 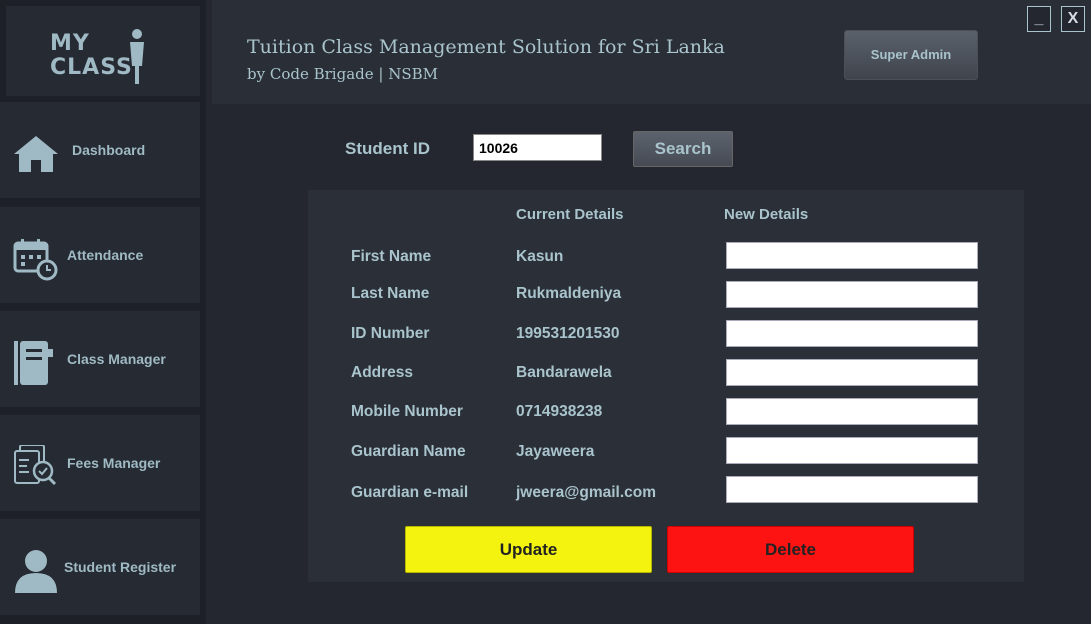 I want to click on id-number-label: ID Number, so click(x=390, y=333).